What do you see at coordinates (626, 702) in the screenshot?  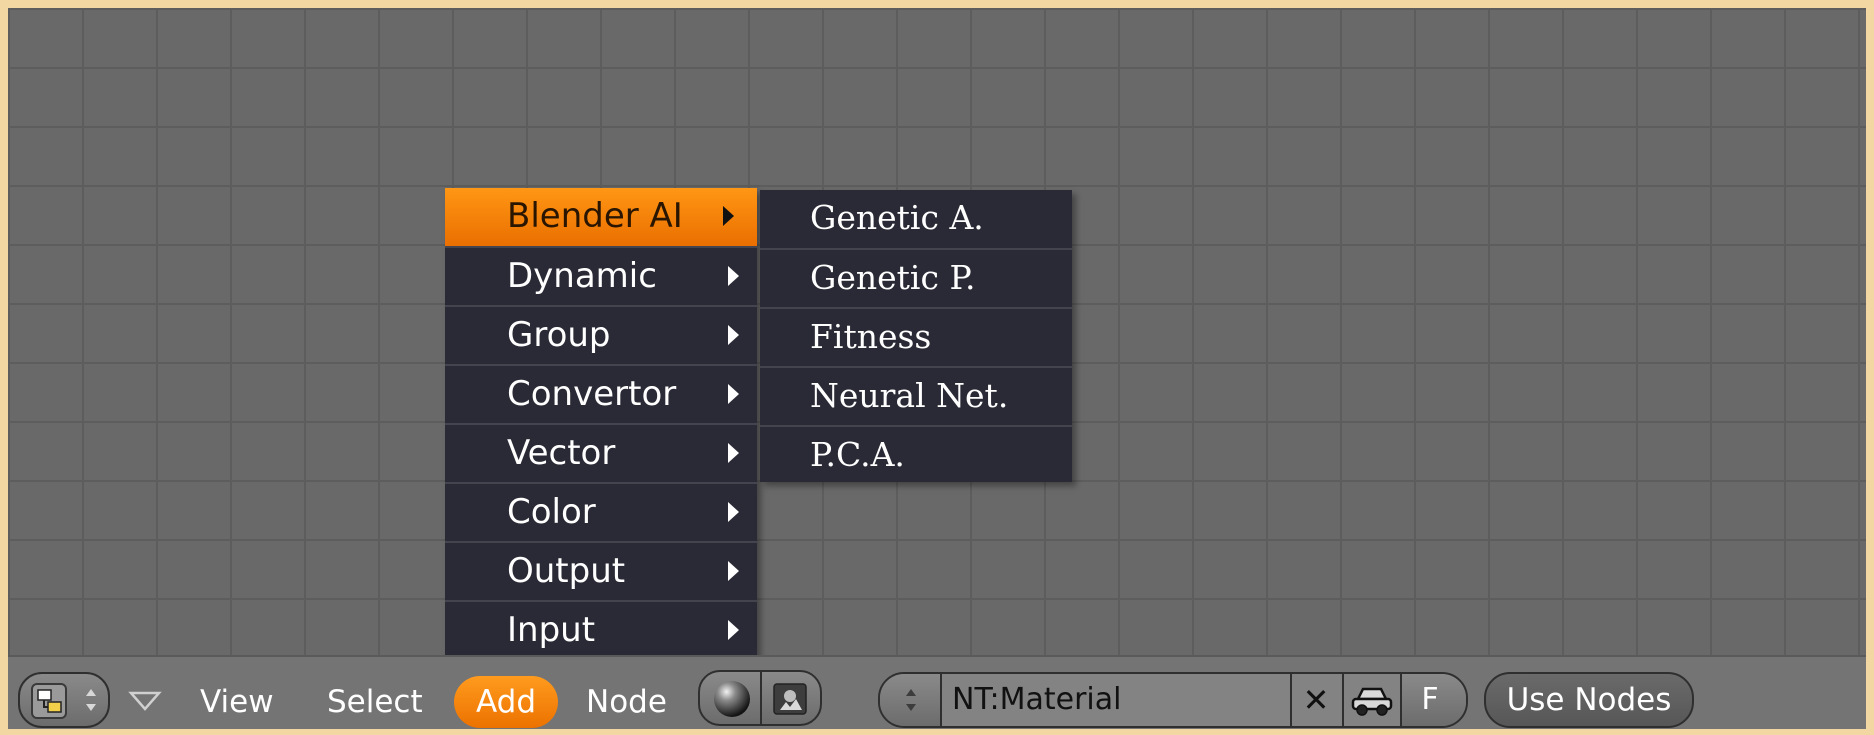 I see `node-menu: Node` at bounding box center [626, 702].